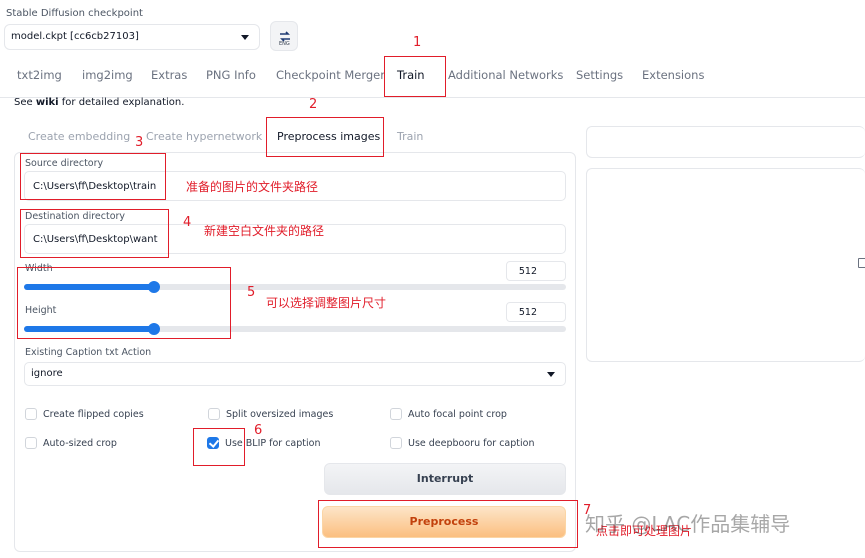  I want to click on refresh-button: ENG, so click(284, 36).